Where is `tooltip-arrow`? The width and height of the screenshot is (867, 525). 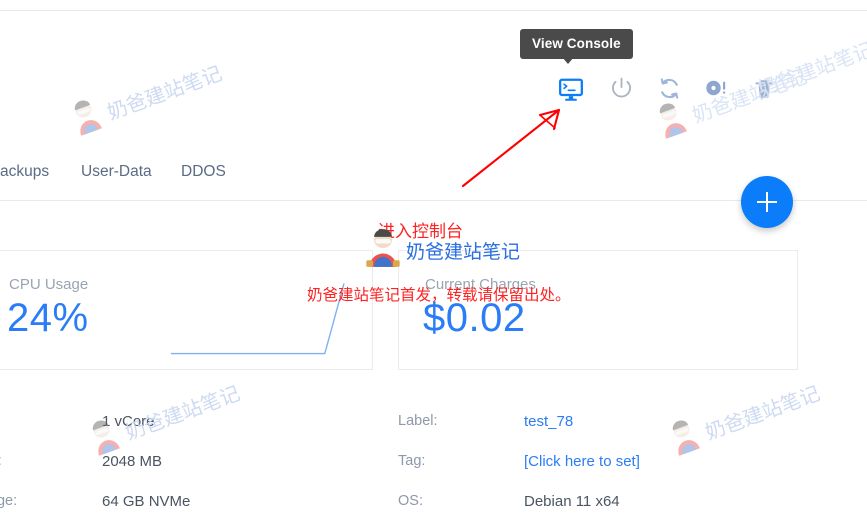 tooltip-arrow is located at coordinates (568, 60).